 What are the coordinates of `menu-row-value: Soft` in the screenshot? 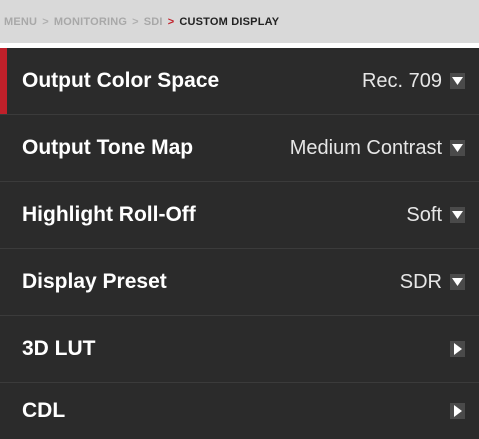 It's located at (424, 214).